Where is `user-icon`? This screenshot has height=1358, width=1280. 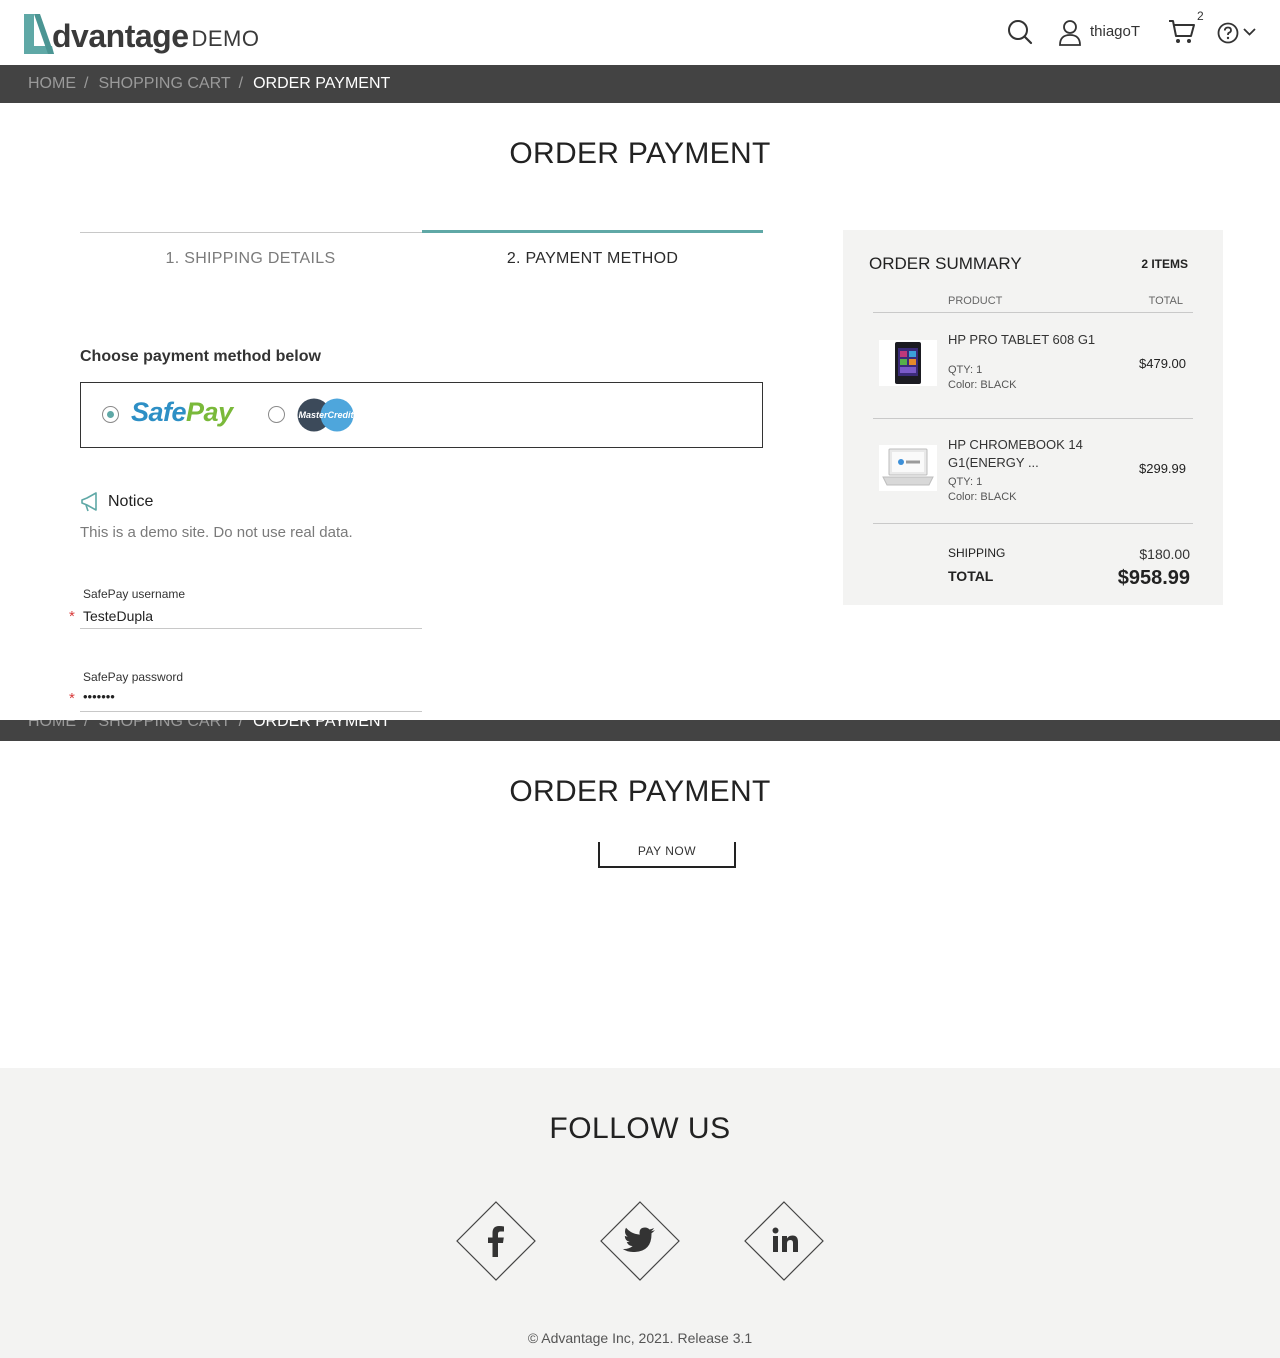
user-icon is located at coordinates (1070, 33).